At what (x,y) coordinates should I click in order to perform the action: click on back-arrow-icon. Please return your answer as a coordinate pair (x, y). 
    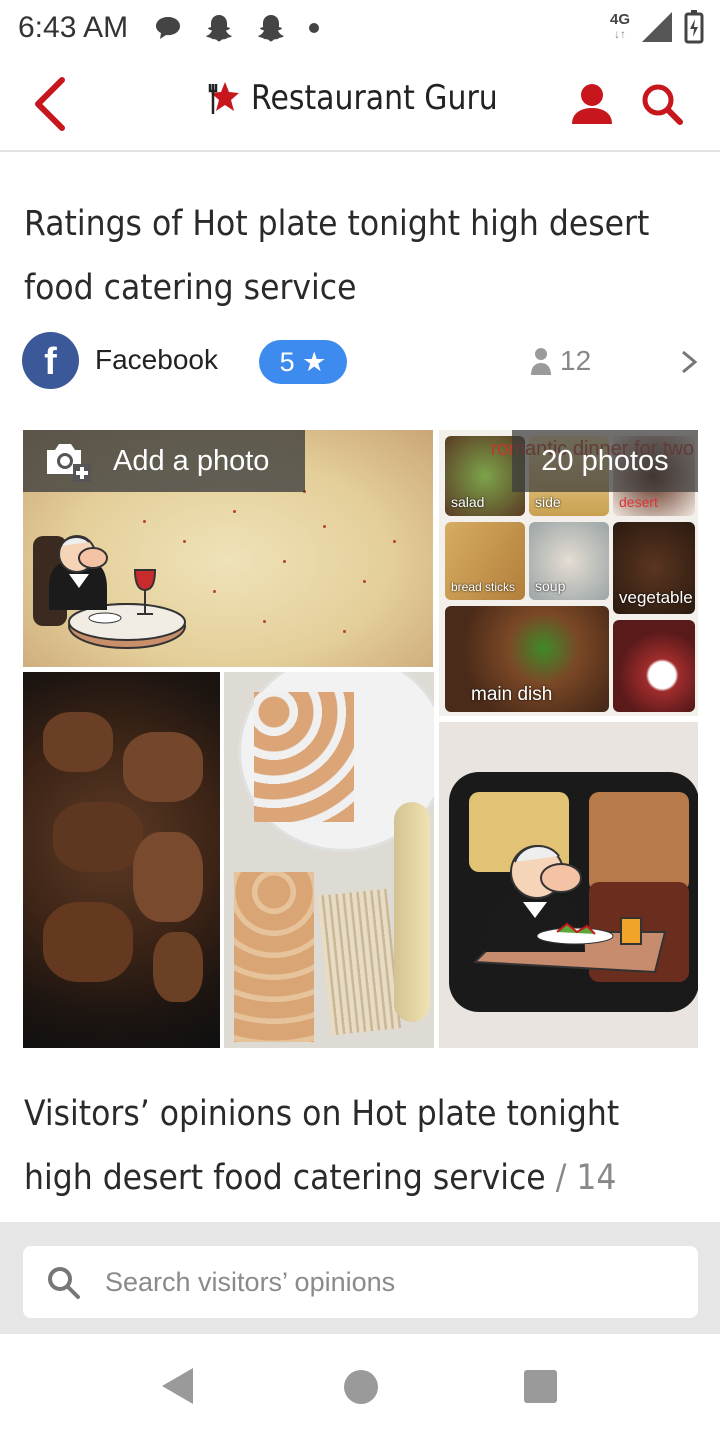
    Looking at the image, I should click on (50, 104).